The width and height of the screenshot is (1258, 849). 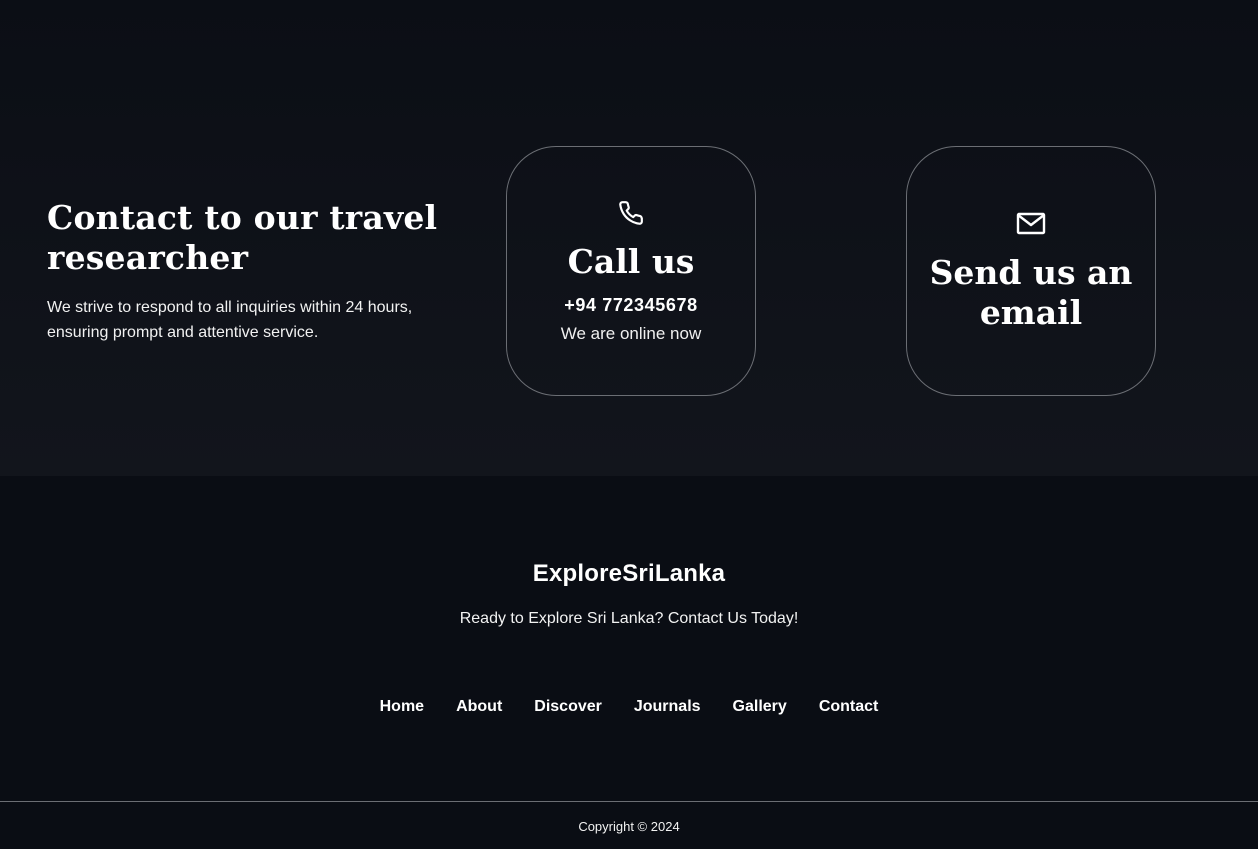 I want to click on email-us-card: Send us an email, so click(x=1031, y=271).